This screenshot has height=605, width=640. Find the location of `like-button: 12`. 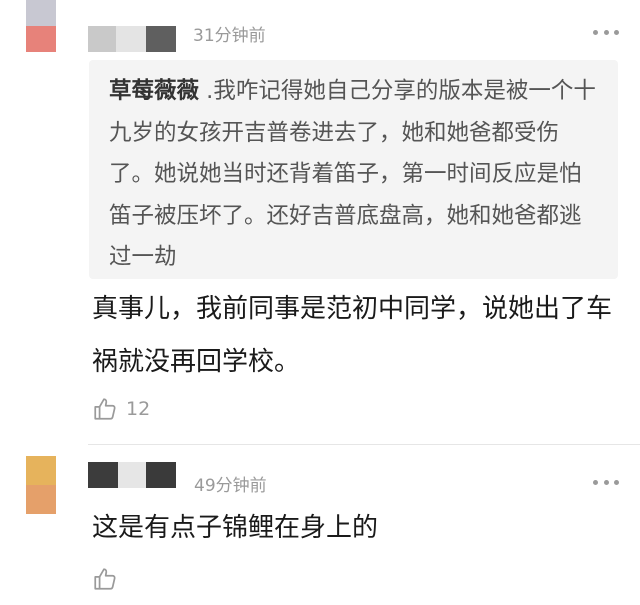

like-button: 12 is located at coordinates (121, 409).